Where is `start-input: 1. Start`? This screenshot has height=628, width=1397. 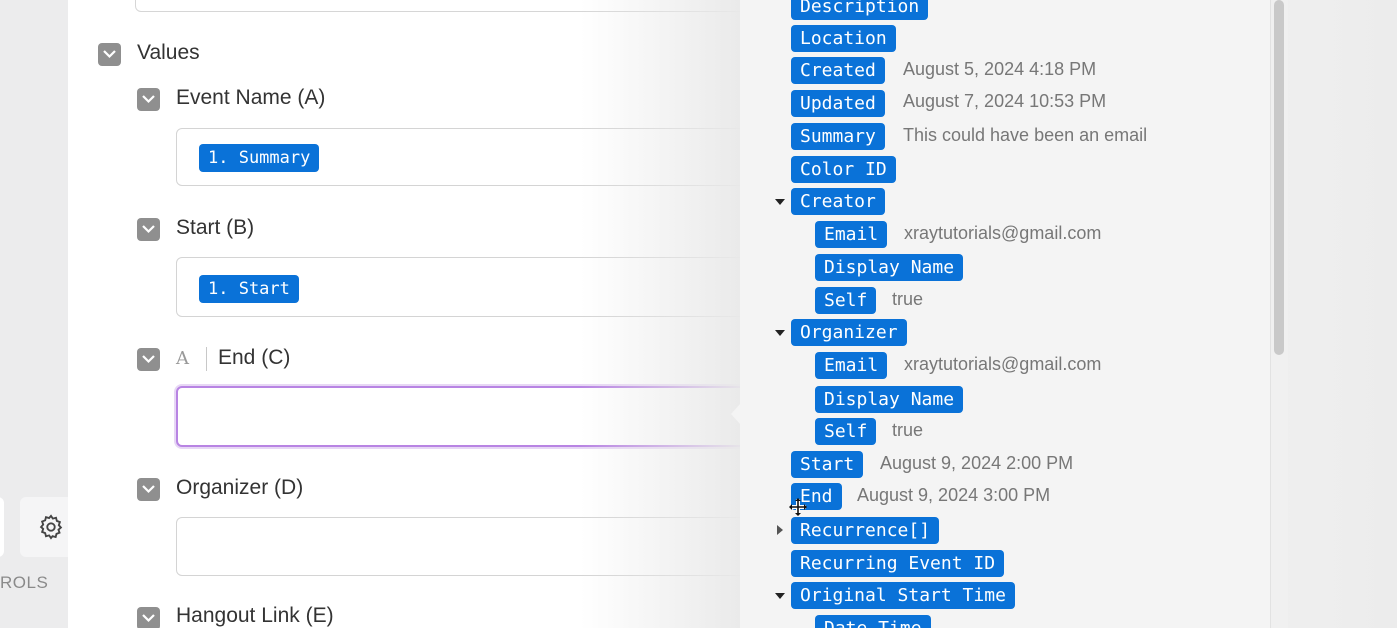
start-input: 1. Start is located at coordinates (458, 287).